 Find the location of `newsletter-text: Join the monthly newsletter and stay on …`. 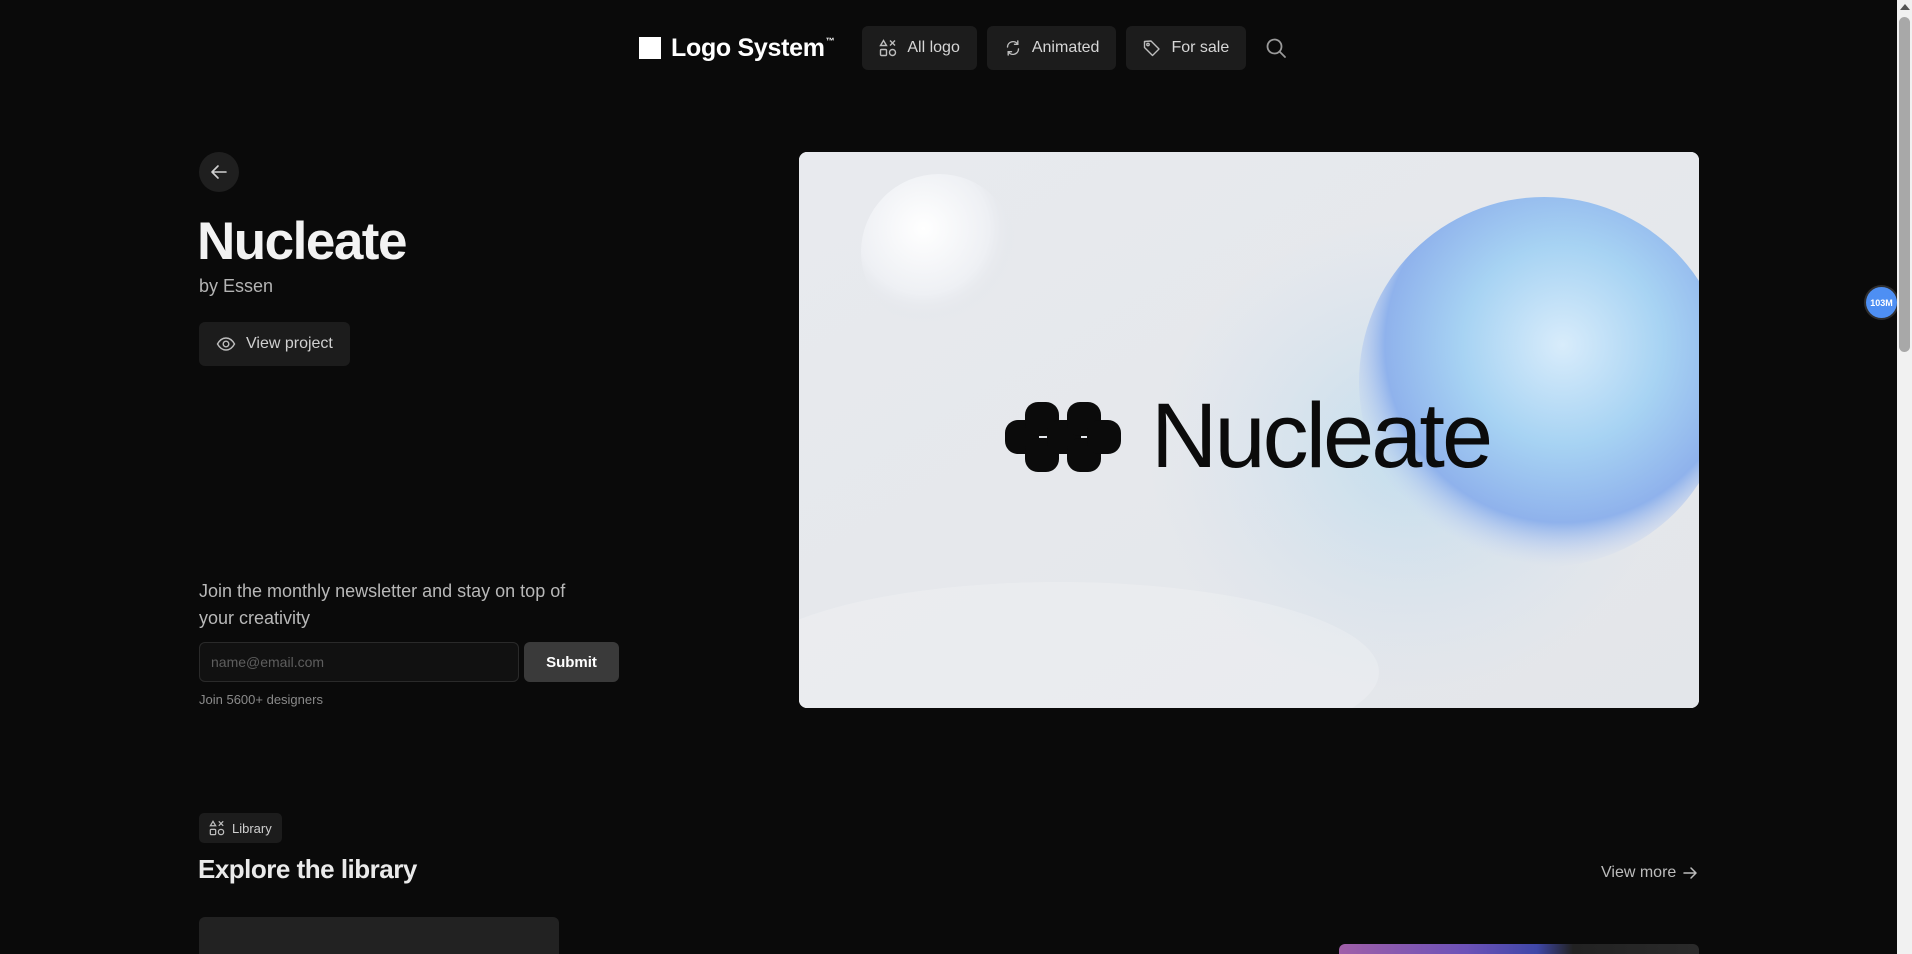

newsletter-text: Join the monthly newsletter and stay on … is located at coordinates (382, 604).